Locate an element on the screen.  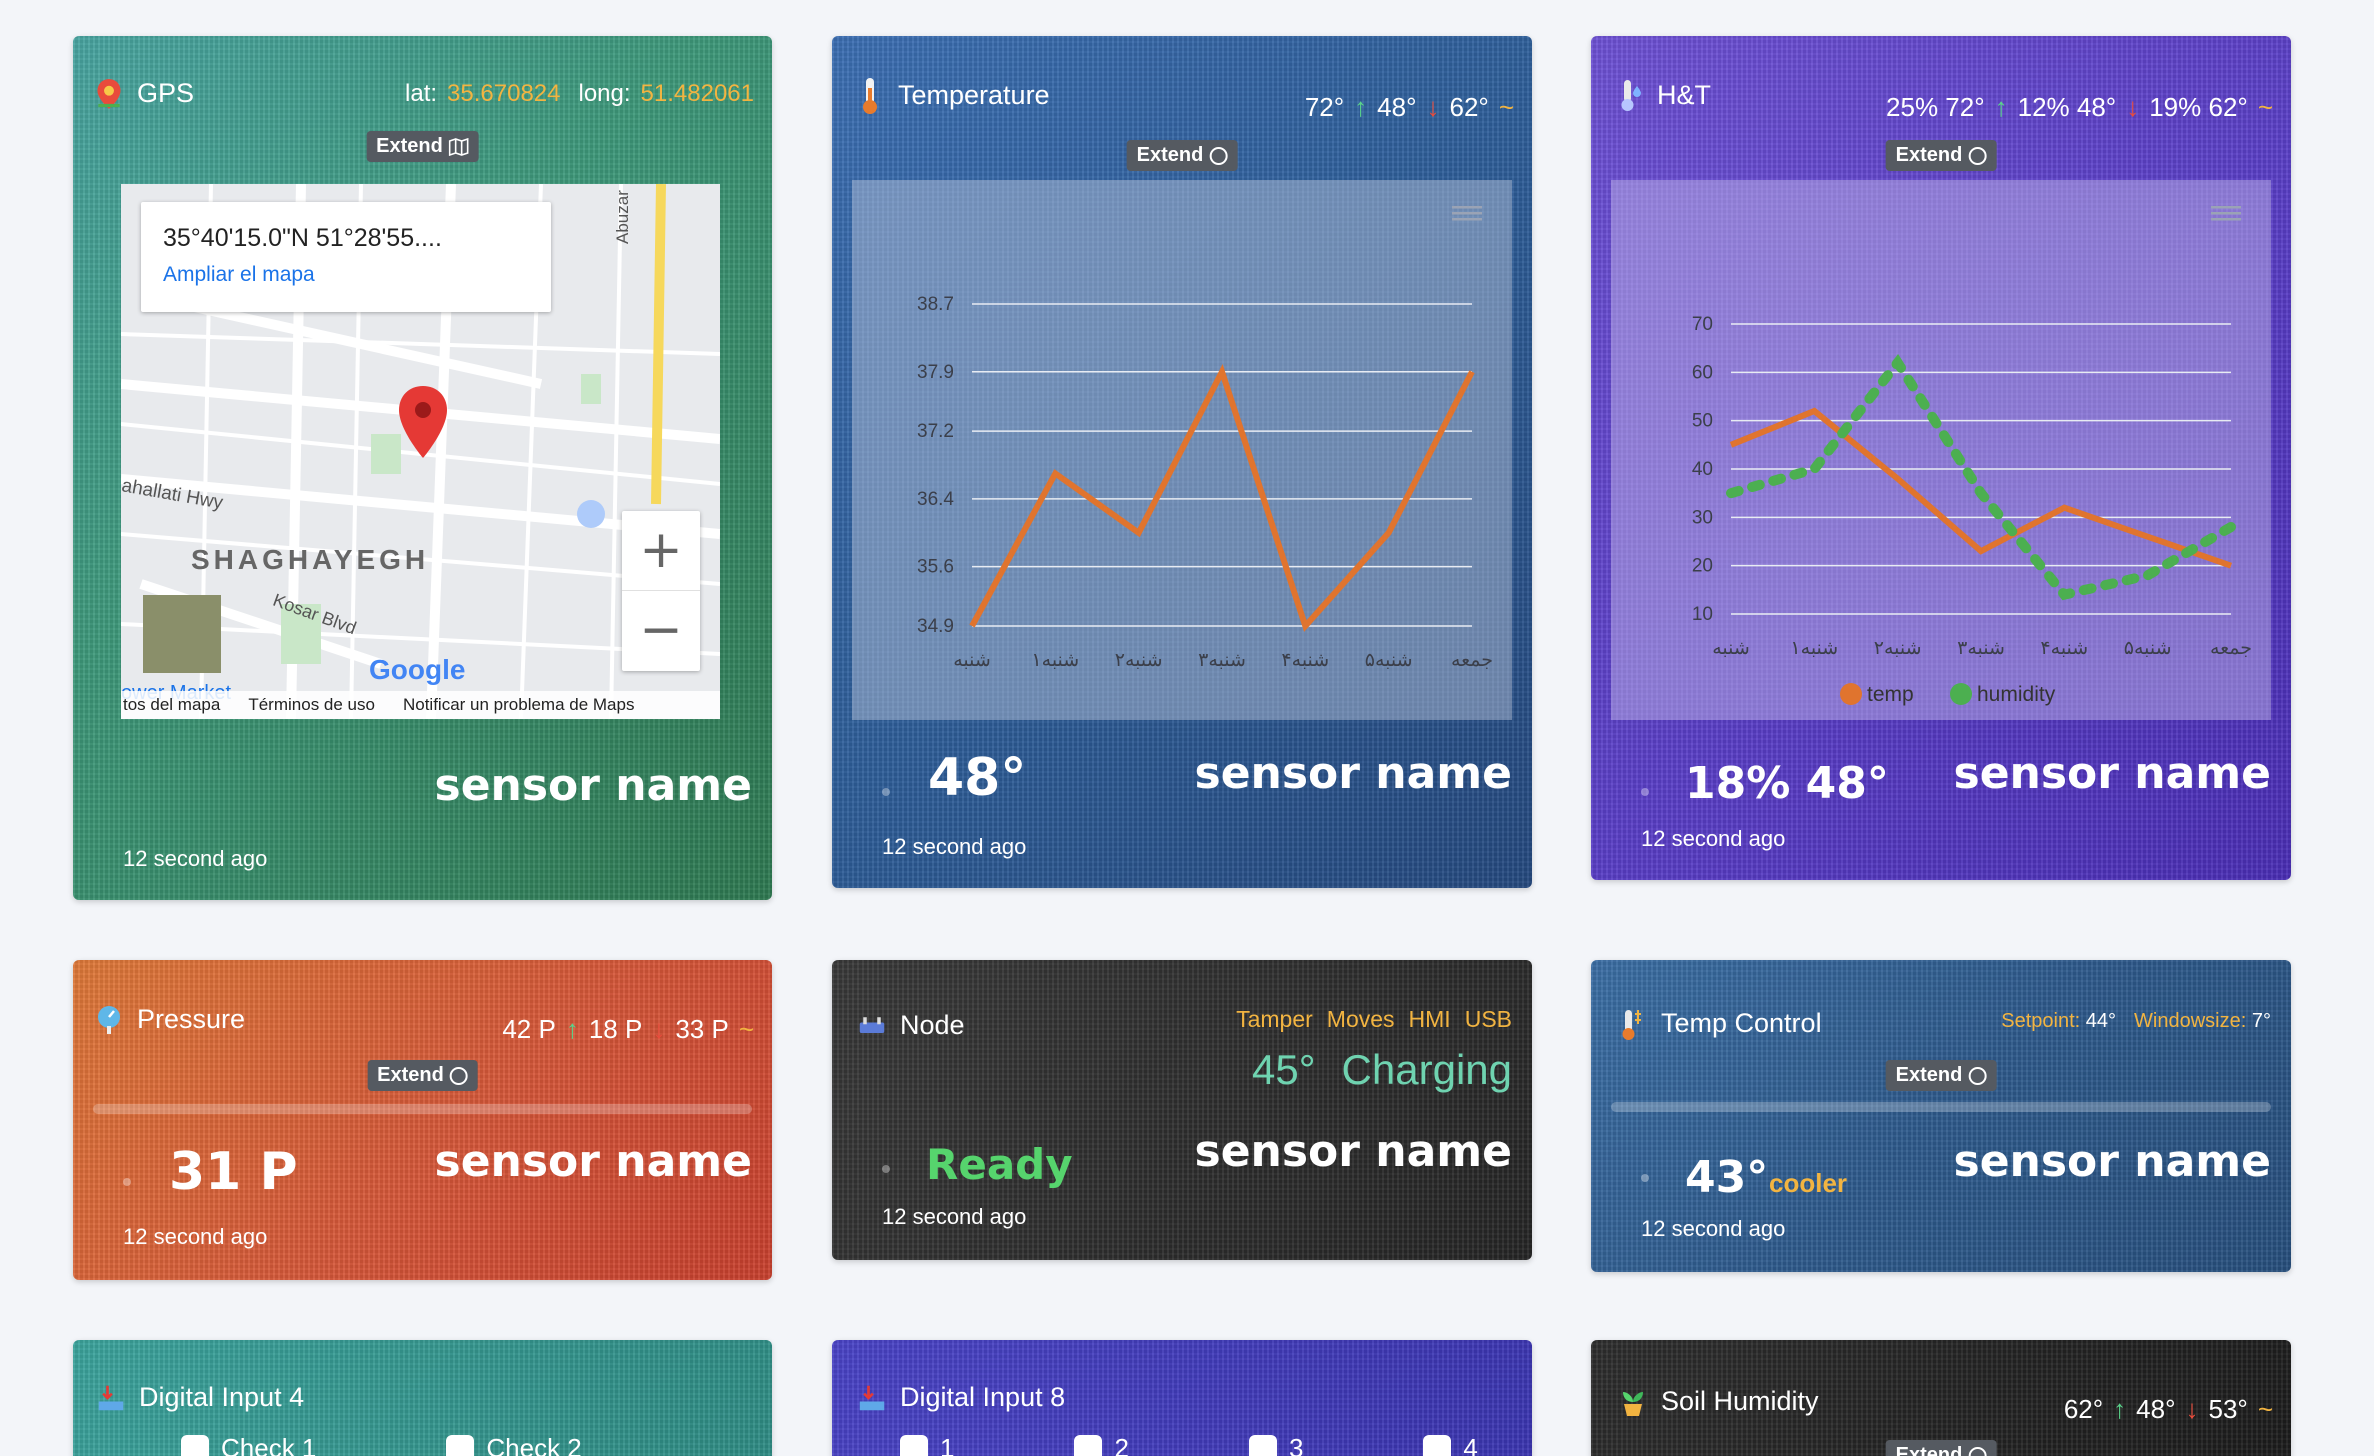
ht-extend-button: Extend is located at coordinates (1941, 155).